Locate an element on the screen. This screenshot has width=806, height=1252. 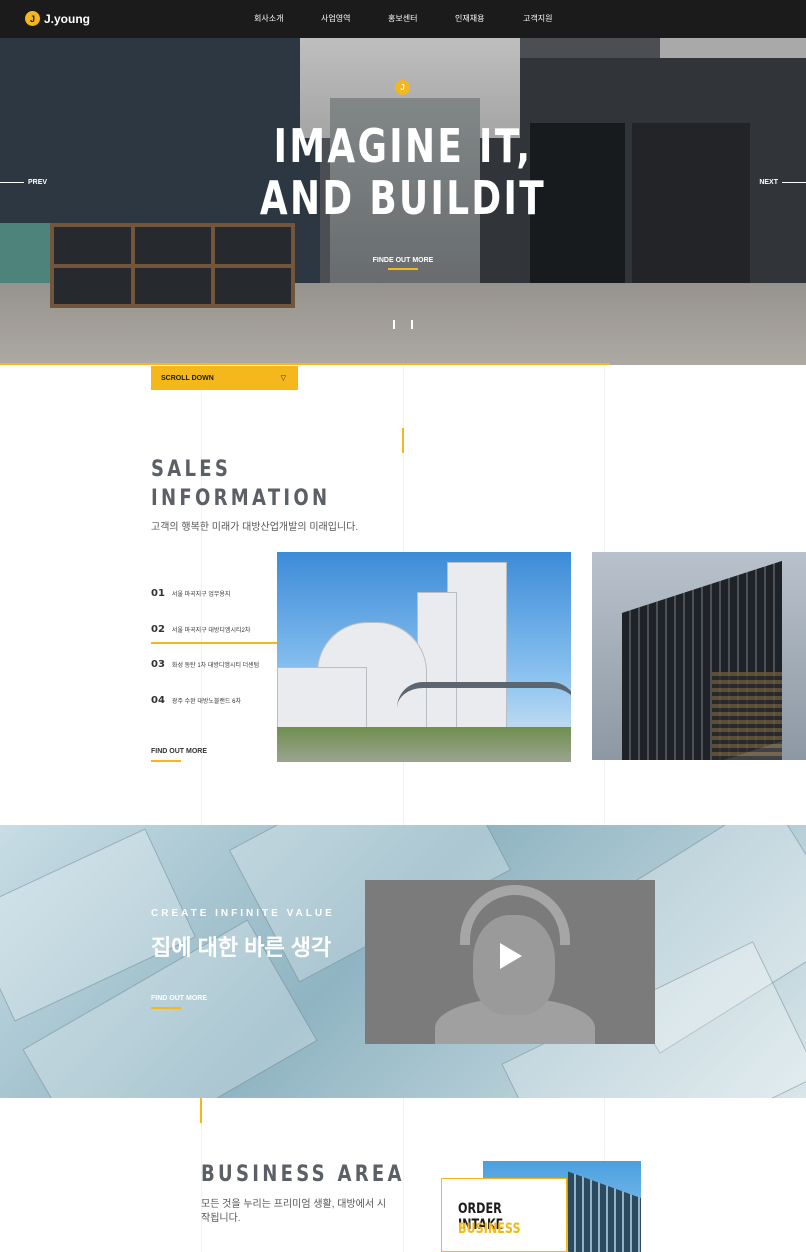
building-tower is located at coordinates (604, 1211).